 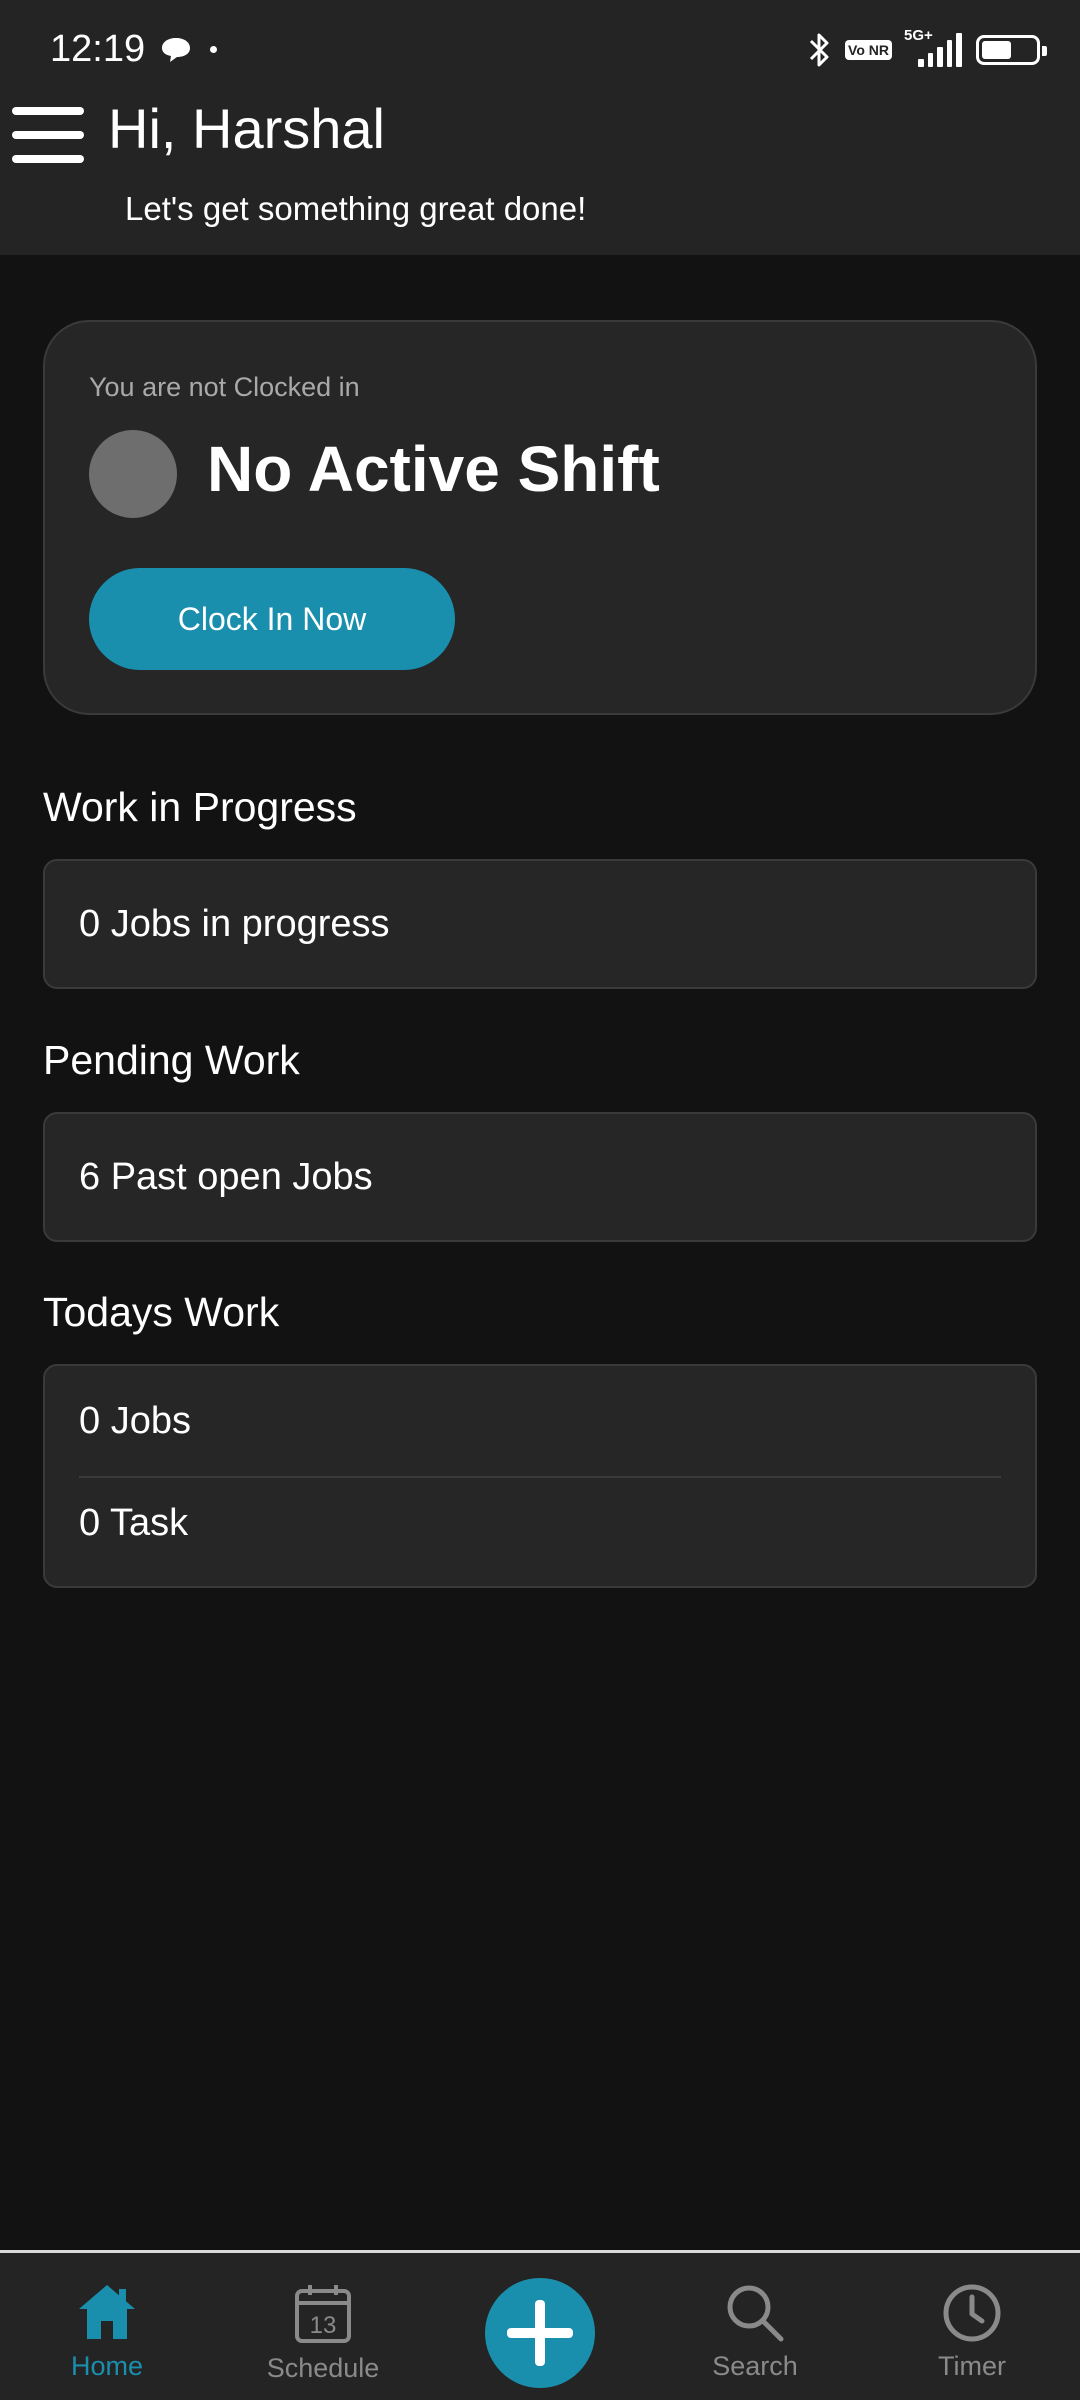 I want to click on clock-icon, so click(x=972, y=2313).